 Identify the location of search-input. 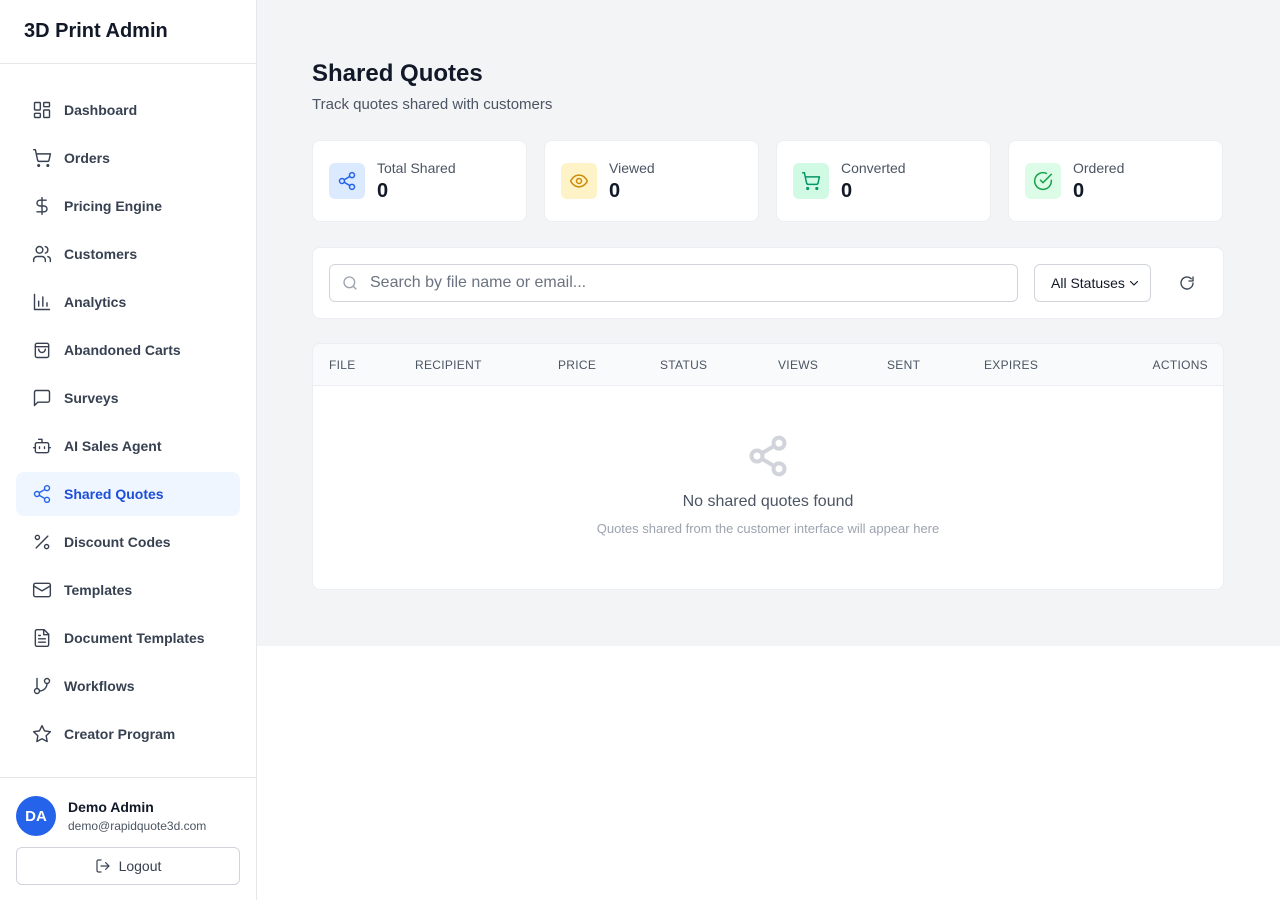
(673, 283).